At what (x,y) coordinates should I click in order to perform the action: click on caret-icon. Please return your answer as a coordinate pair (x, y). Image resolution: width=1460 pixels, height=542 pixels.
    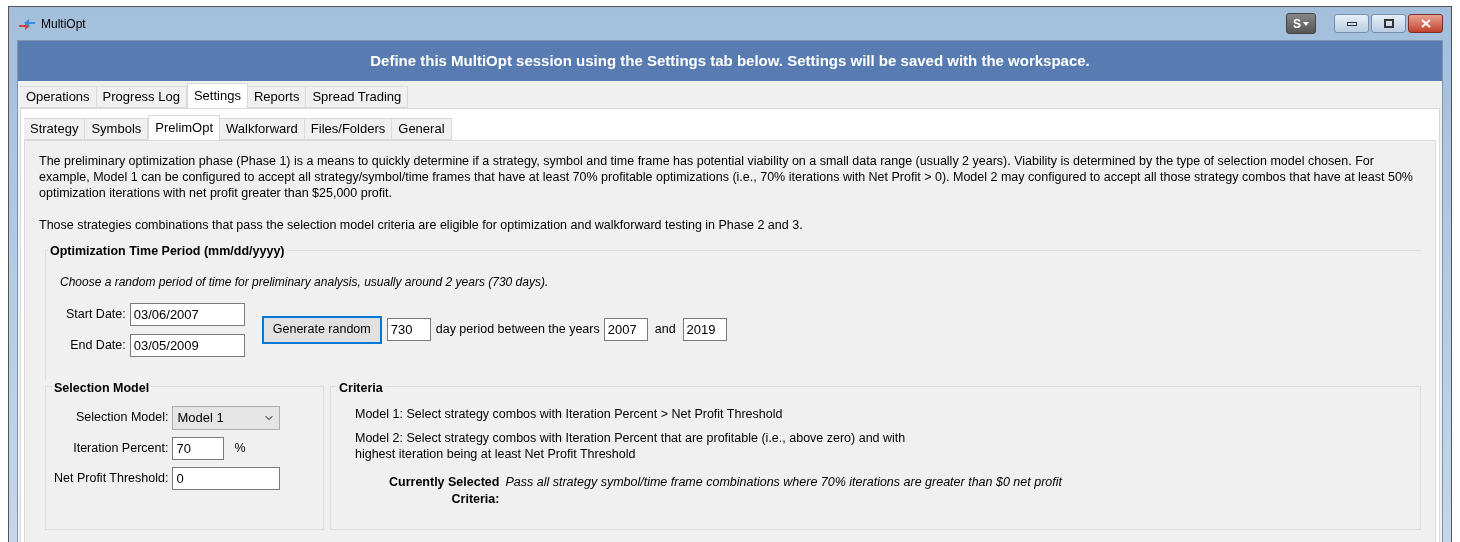
    Looking at the image, I should click on (1306, 23).